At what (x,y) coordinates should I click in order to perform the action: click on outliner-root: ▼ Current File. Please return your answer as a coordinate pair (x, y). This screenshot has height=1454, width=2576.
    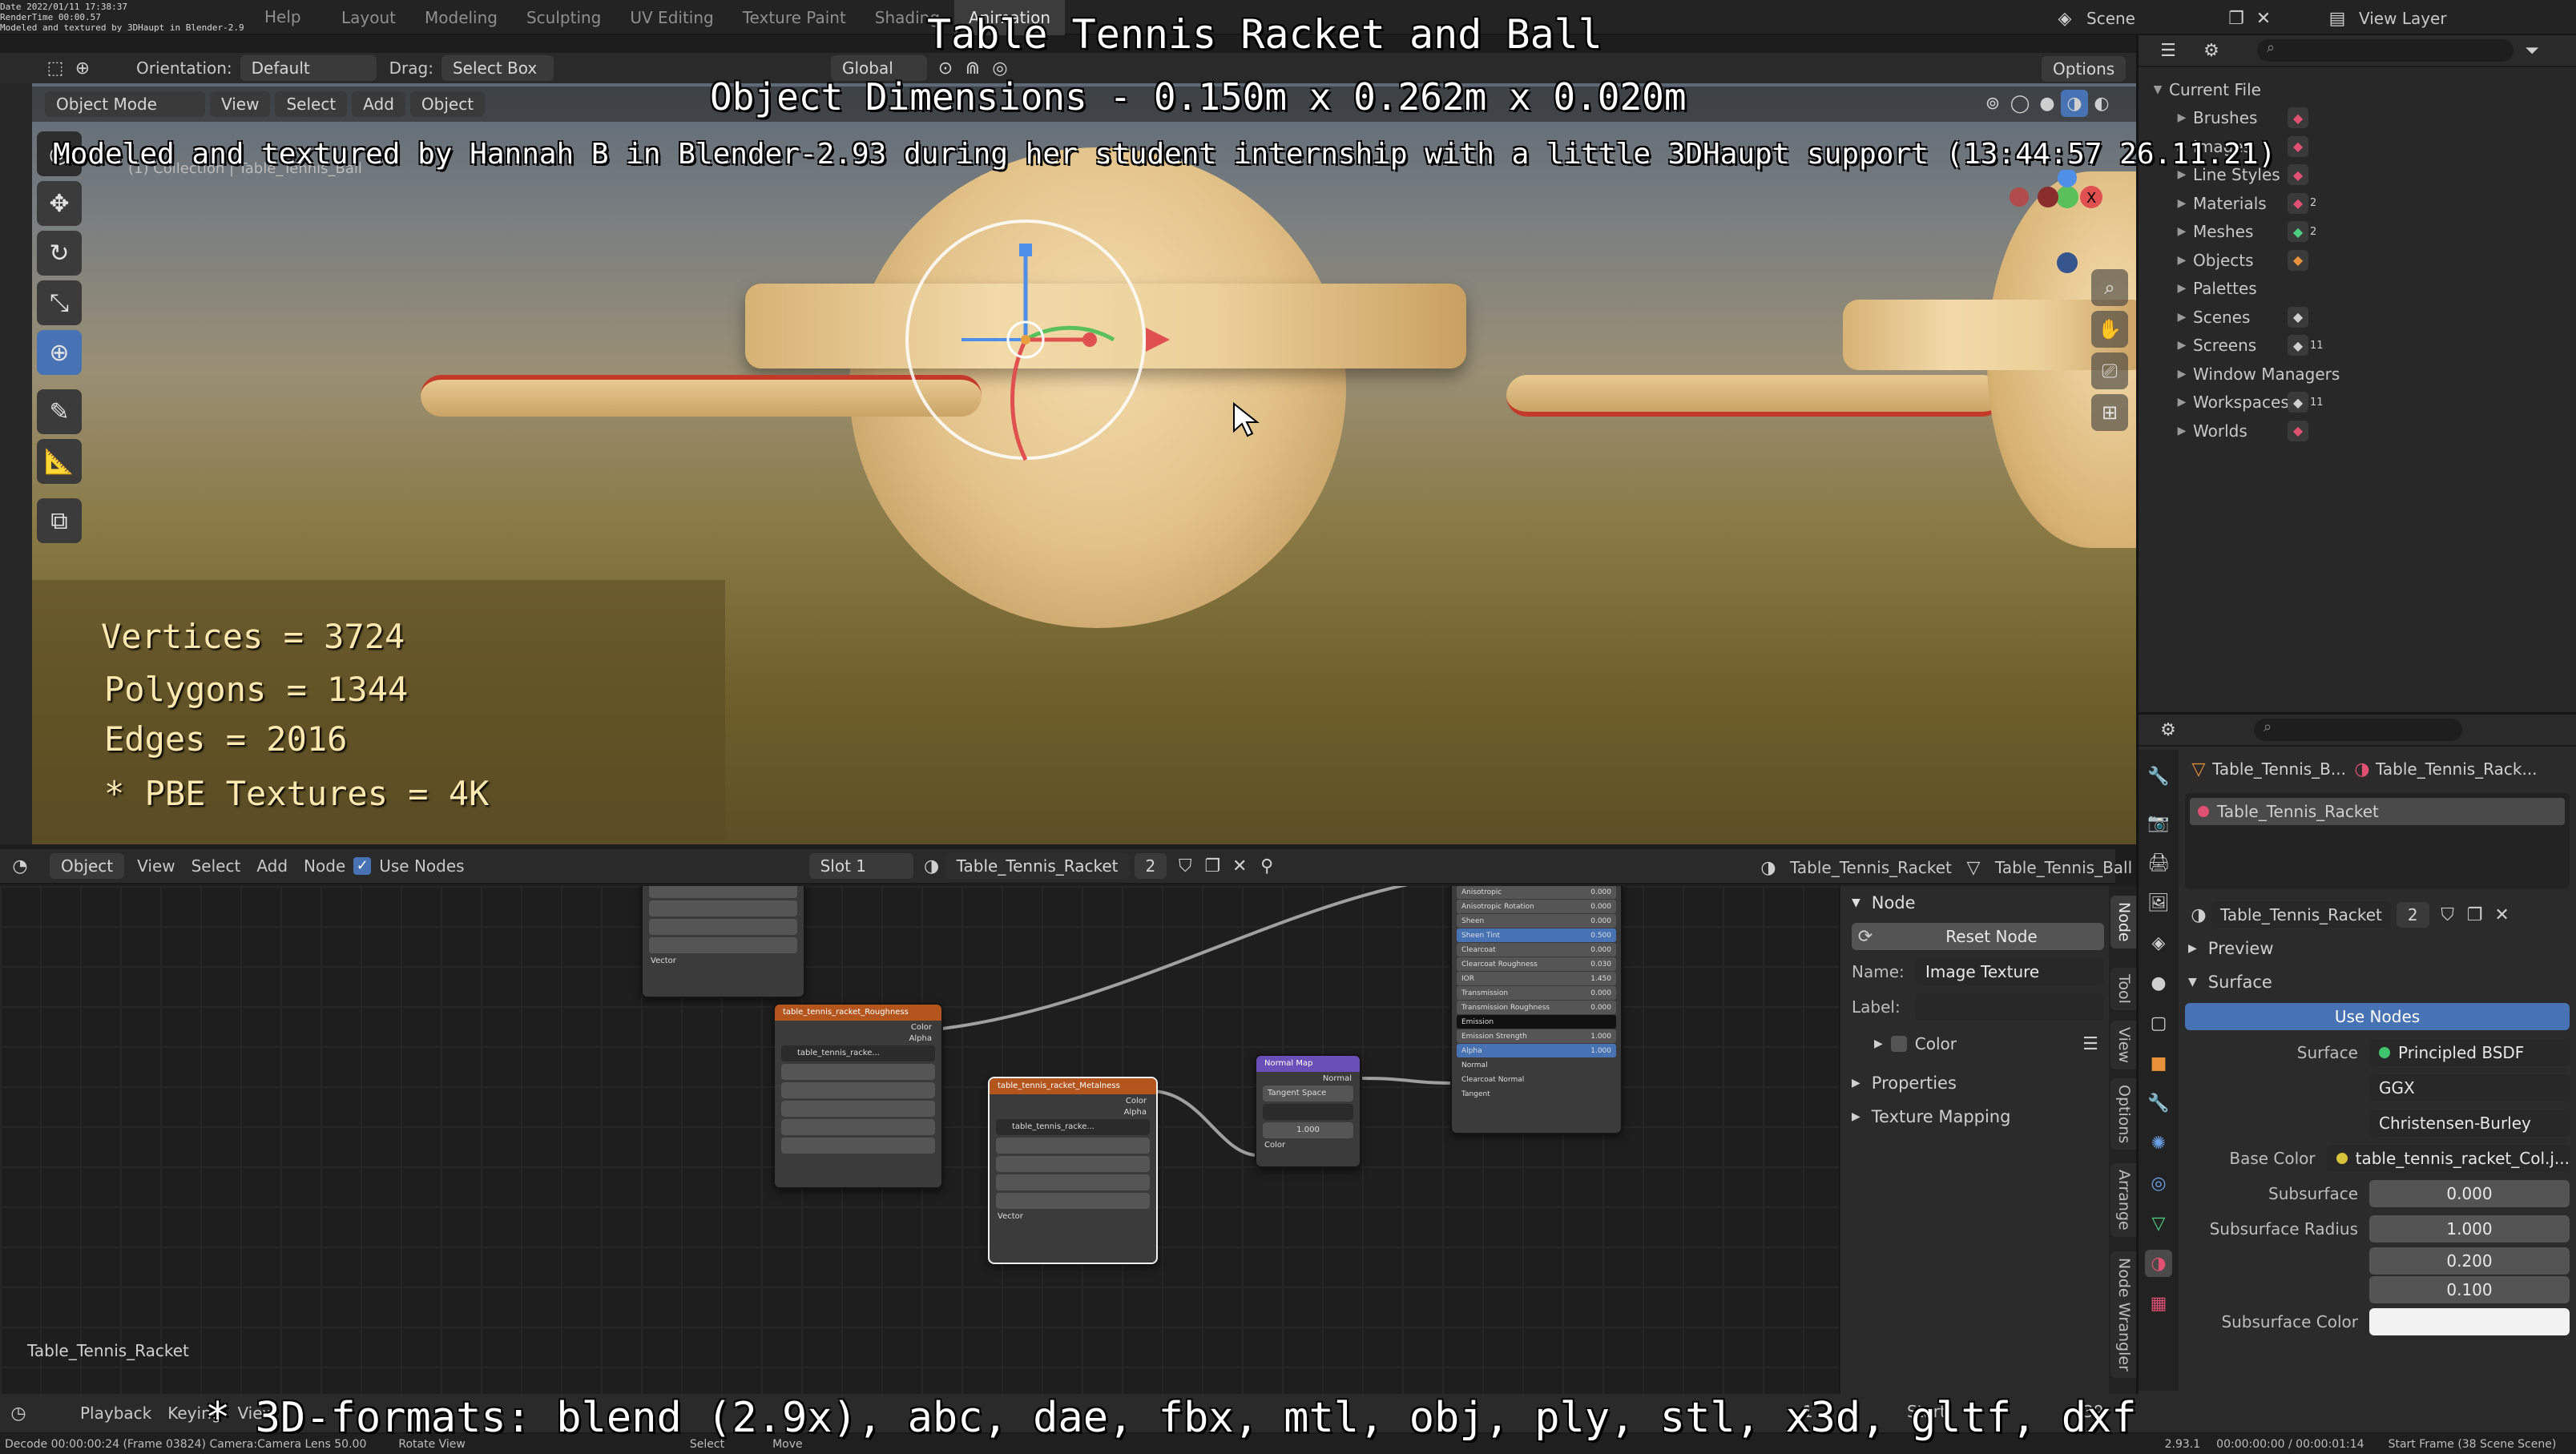
    Looking at the image, I should click on (2357, 89).